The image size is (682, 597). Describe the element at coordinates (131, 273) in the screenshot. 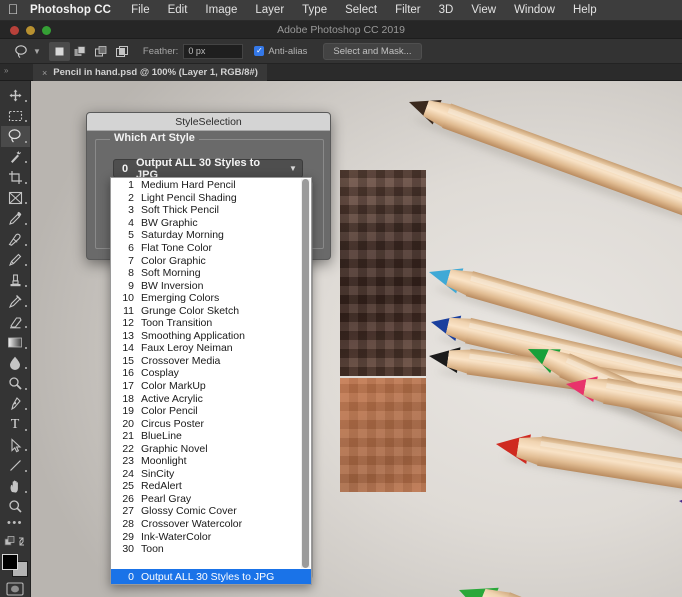

I see `option-number: 8` at that location.